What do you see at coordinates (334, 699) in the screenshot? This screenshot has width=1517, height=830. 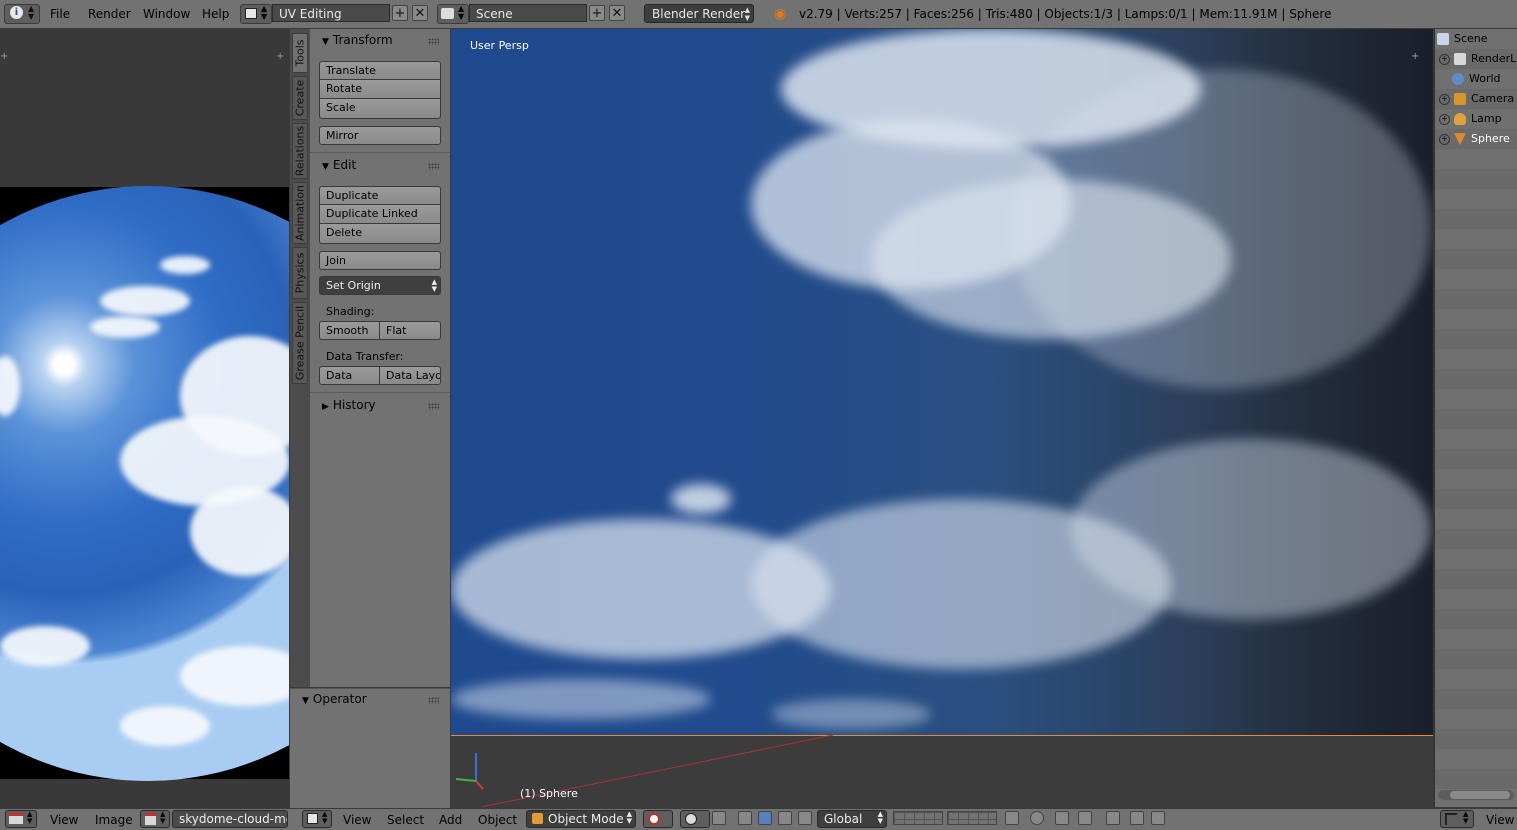 I see `operator-panel-header: ▼ Operator` at bounding box center [334, 699].